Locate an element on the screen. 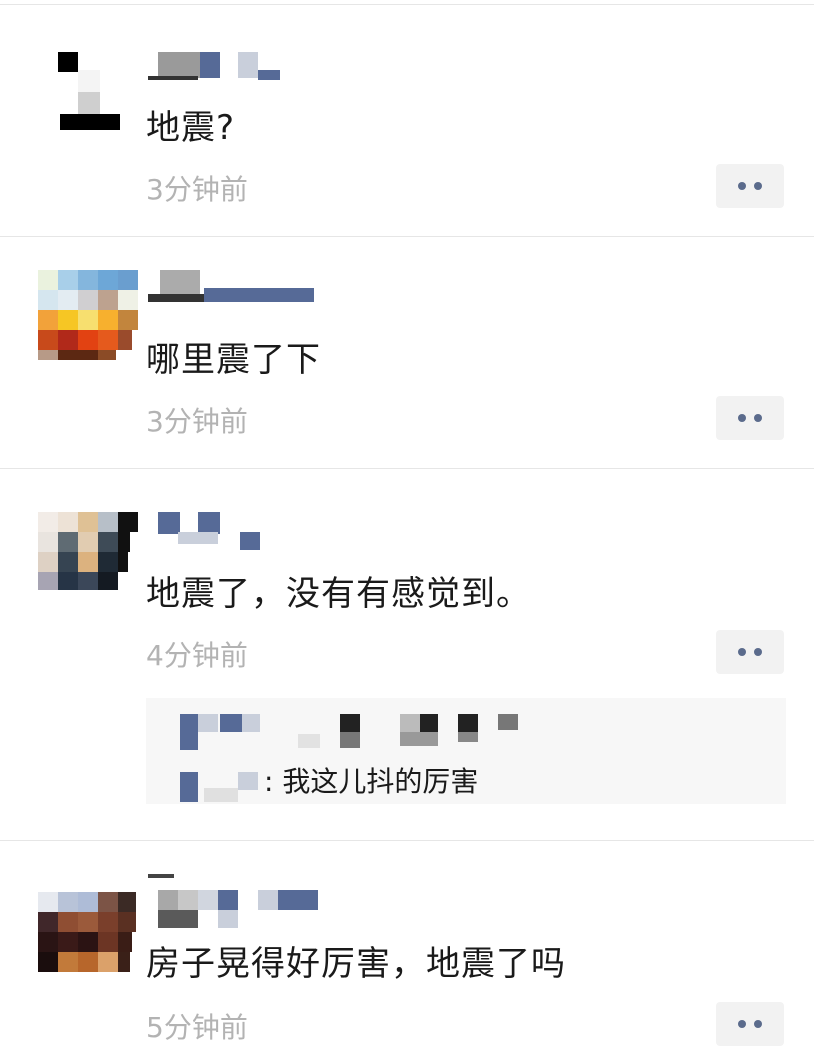 This screenshot has height=1061, width=814. comment-text: 地震了，没有有感觉到。 is located at coordinates (338, 594).